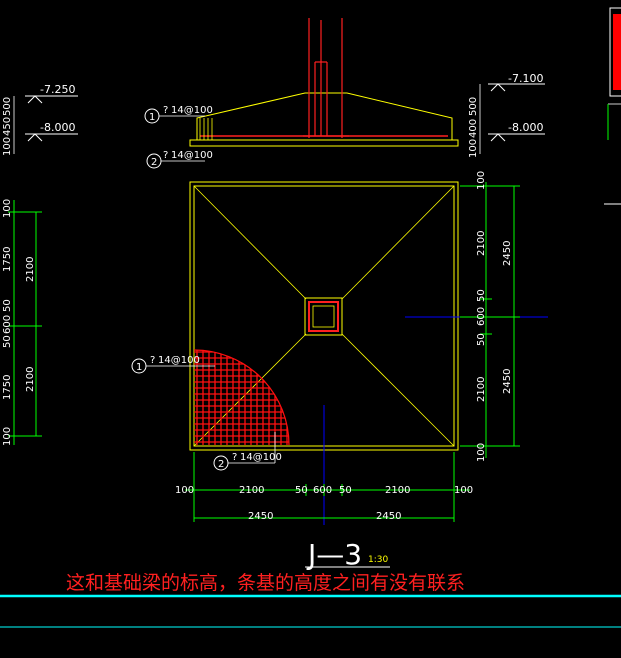 This screenshot has width=621, height=658. Describe the element at coordinates (324, 143) in the screenshot. I see `footing-section-base` at that location.